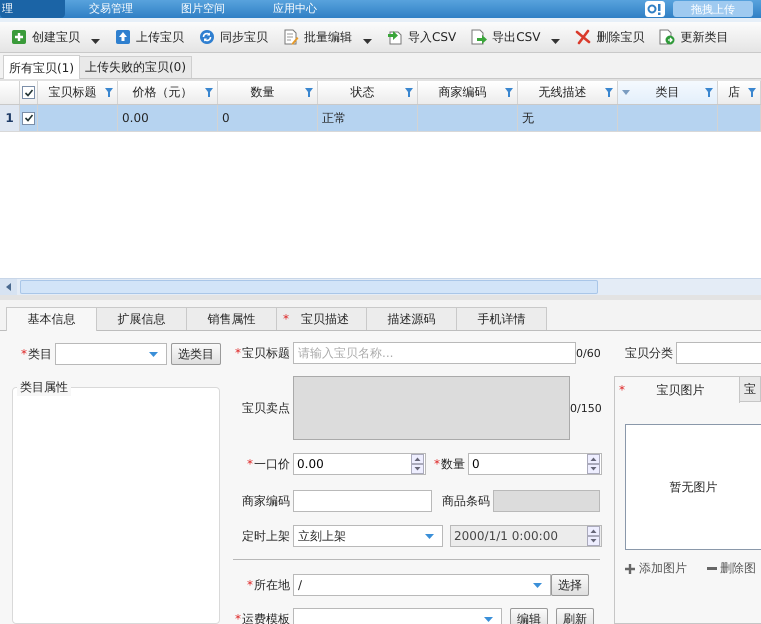 This screenshot has width=761, height=624. Describe the element at coordinates (588, 353) in the screenshot. I see `character-counter: 0/60` at that location.